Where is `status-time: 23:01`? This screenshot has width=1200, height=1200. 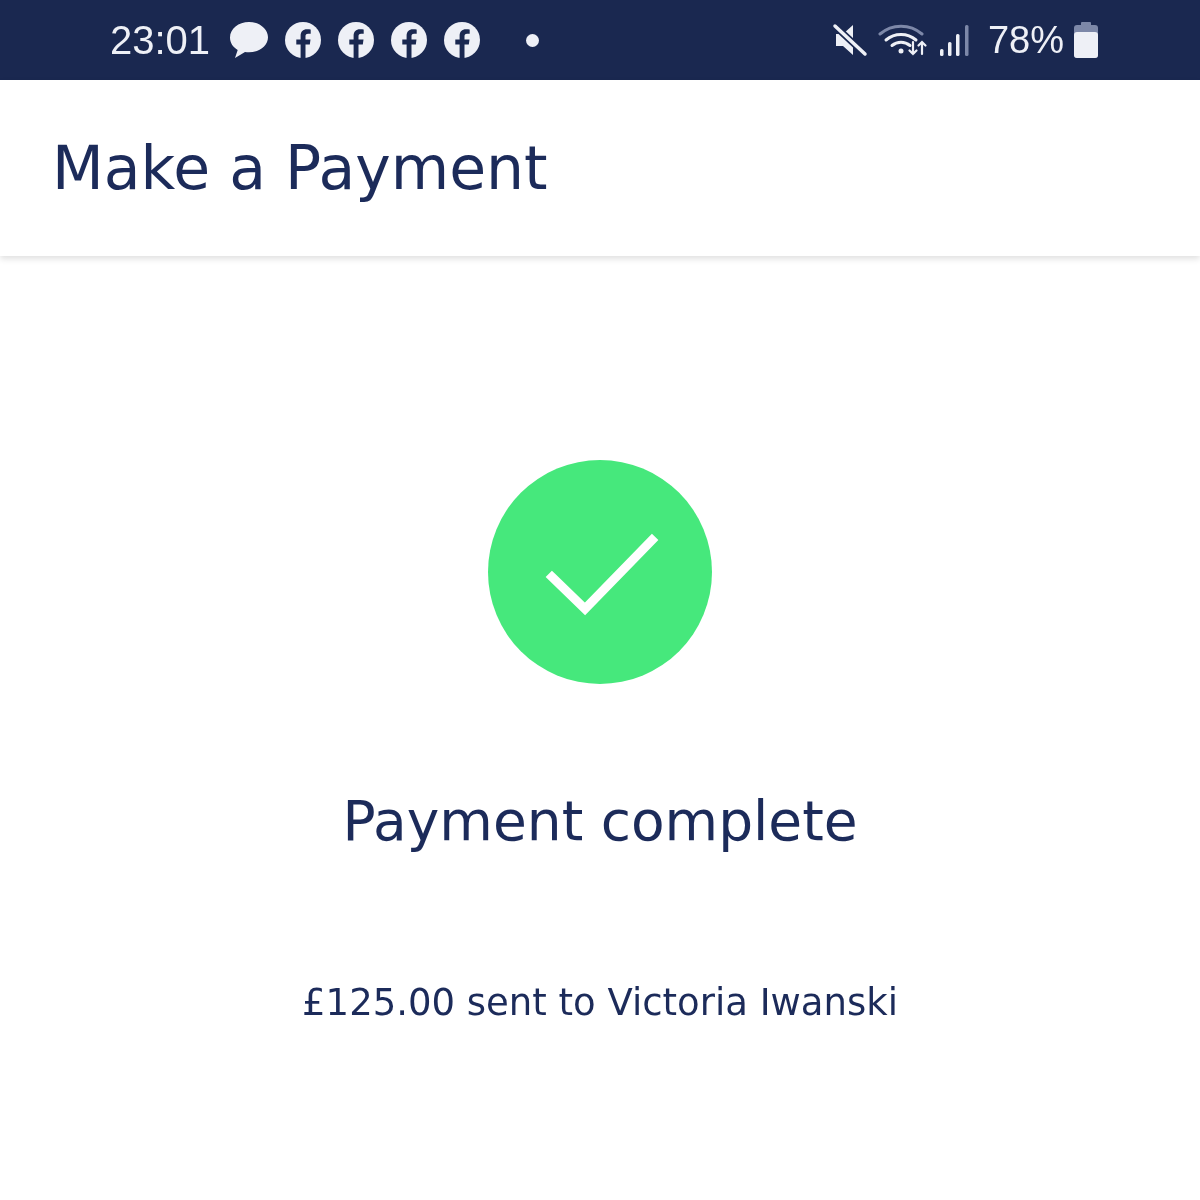 status-time: 23:01 is located at coordinates (160, 40).